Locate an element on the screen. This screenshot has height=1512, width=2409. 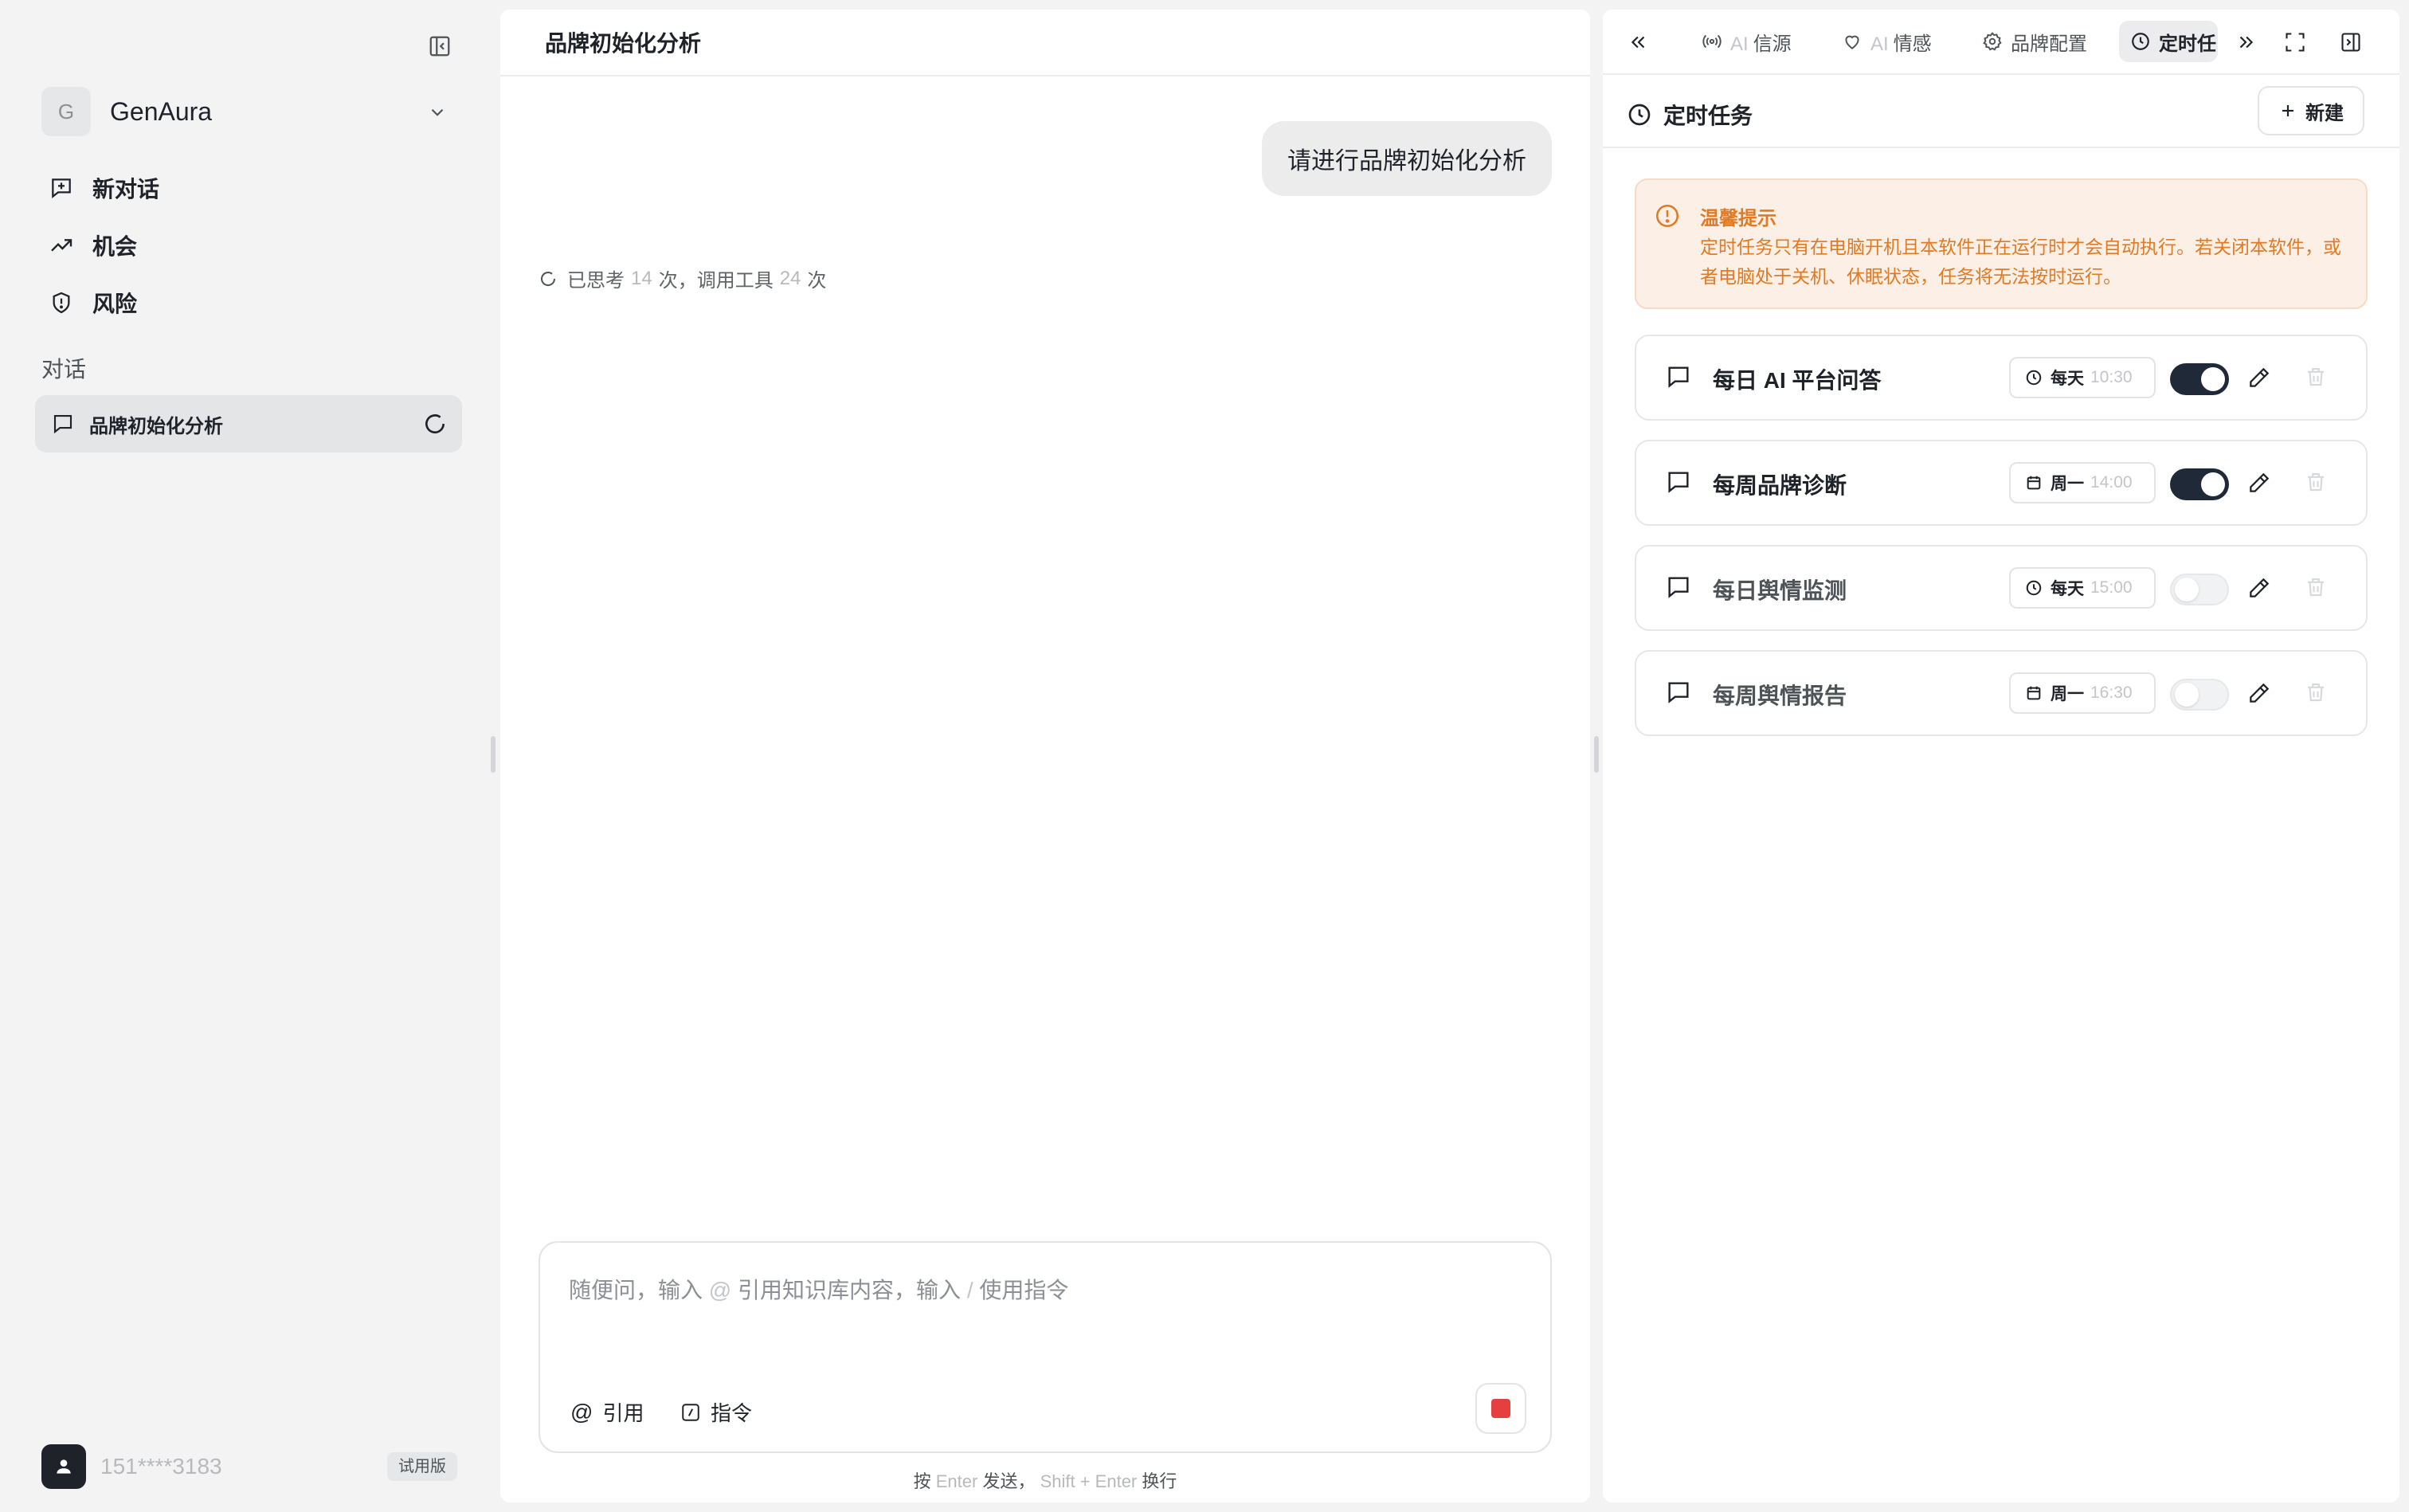
nav-opportunity: 机会 is located at coordinates (246, 246).